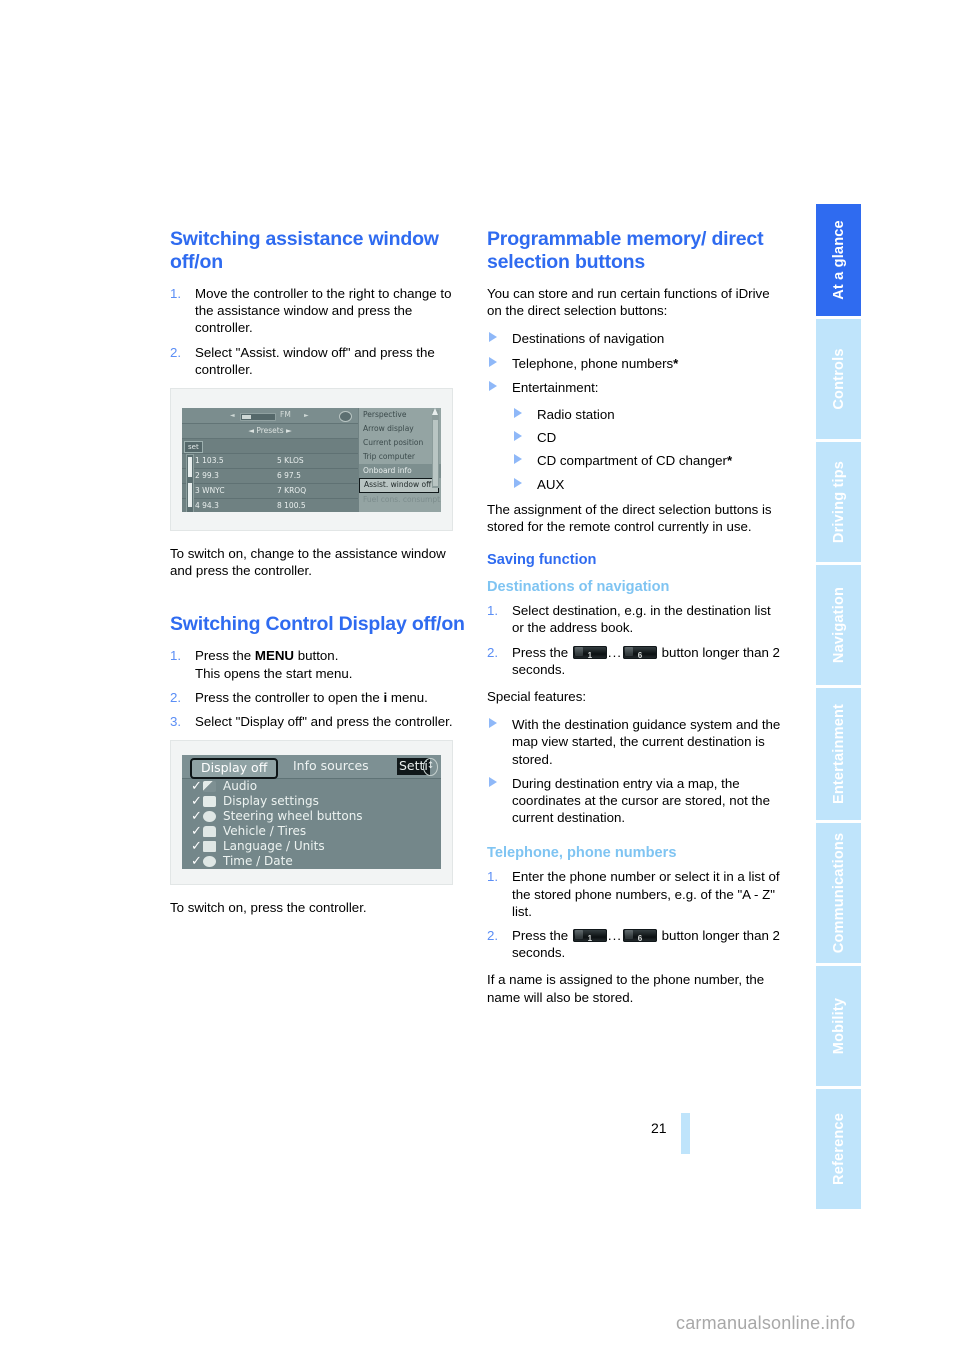 This screenshot has height=1358, width=960. I want to click on assist-menu-item: Trip computer, so click(400, 457).